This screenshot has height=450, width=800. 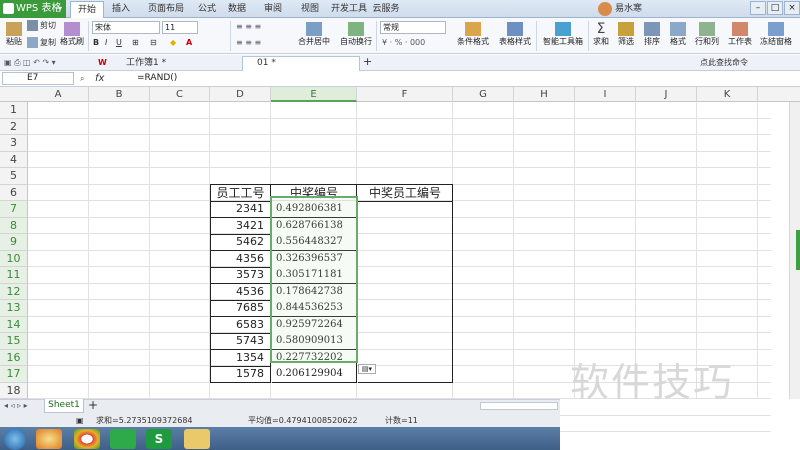 What do you see at coordinates (314, 259) in the screenshot?
I see `rand-value-cell: 0.326396537` at bounding box center [314, 259].